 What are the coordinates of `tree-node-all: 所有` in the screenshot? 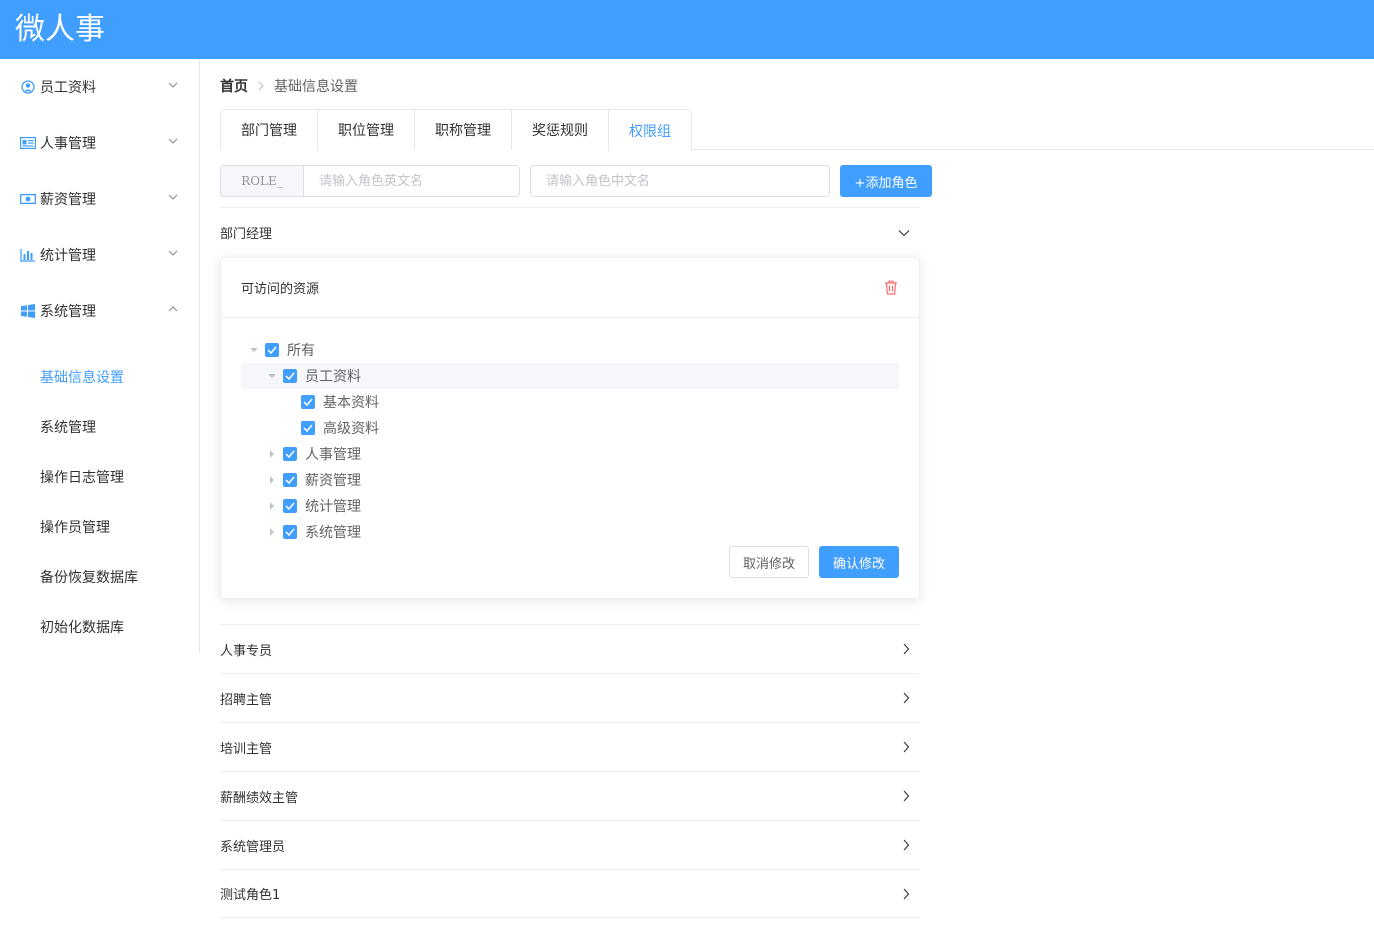 It's located at (570, 350).